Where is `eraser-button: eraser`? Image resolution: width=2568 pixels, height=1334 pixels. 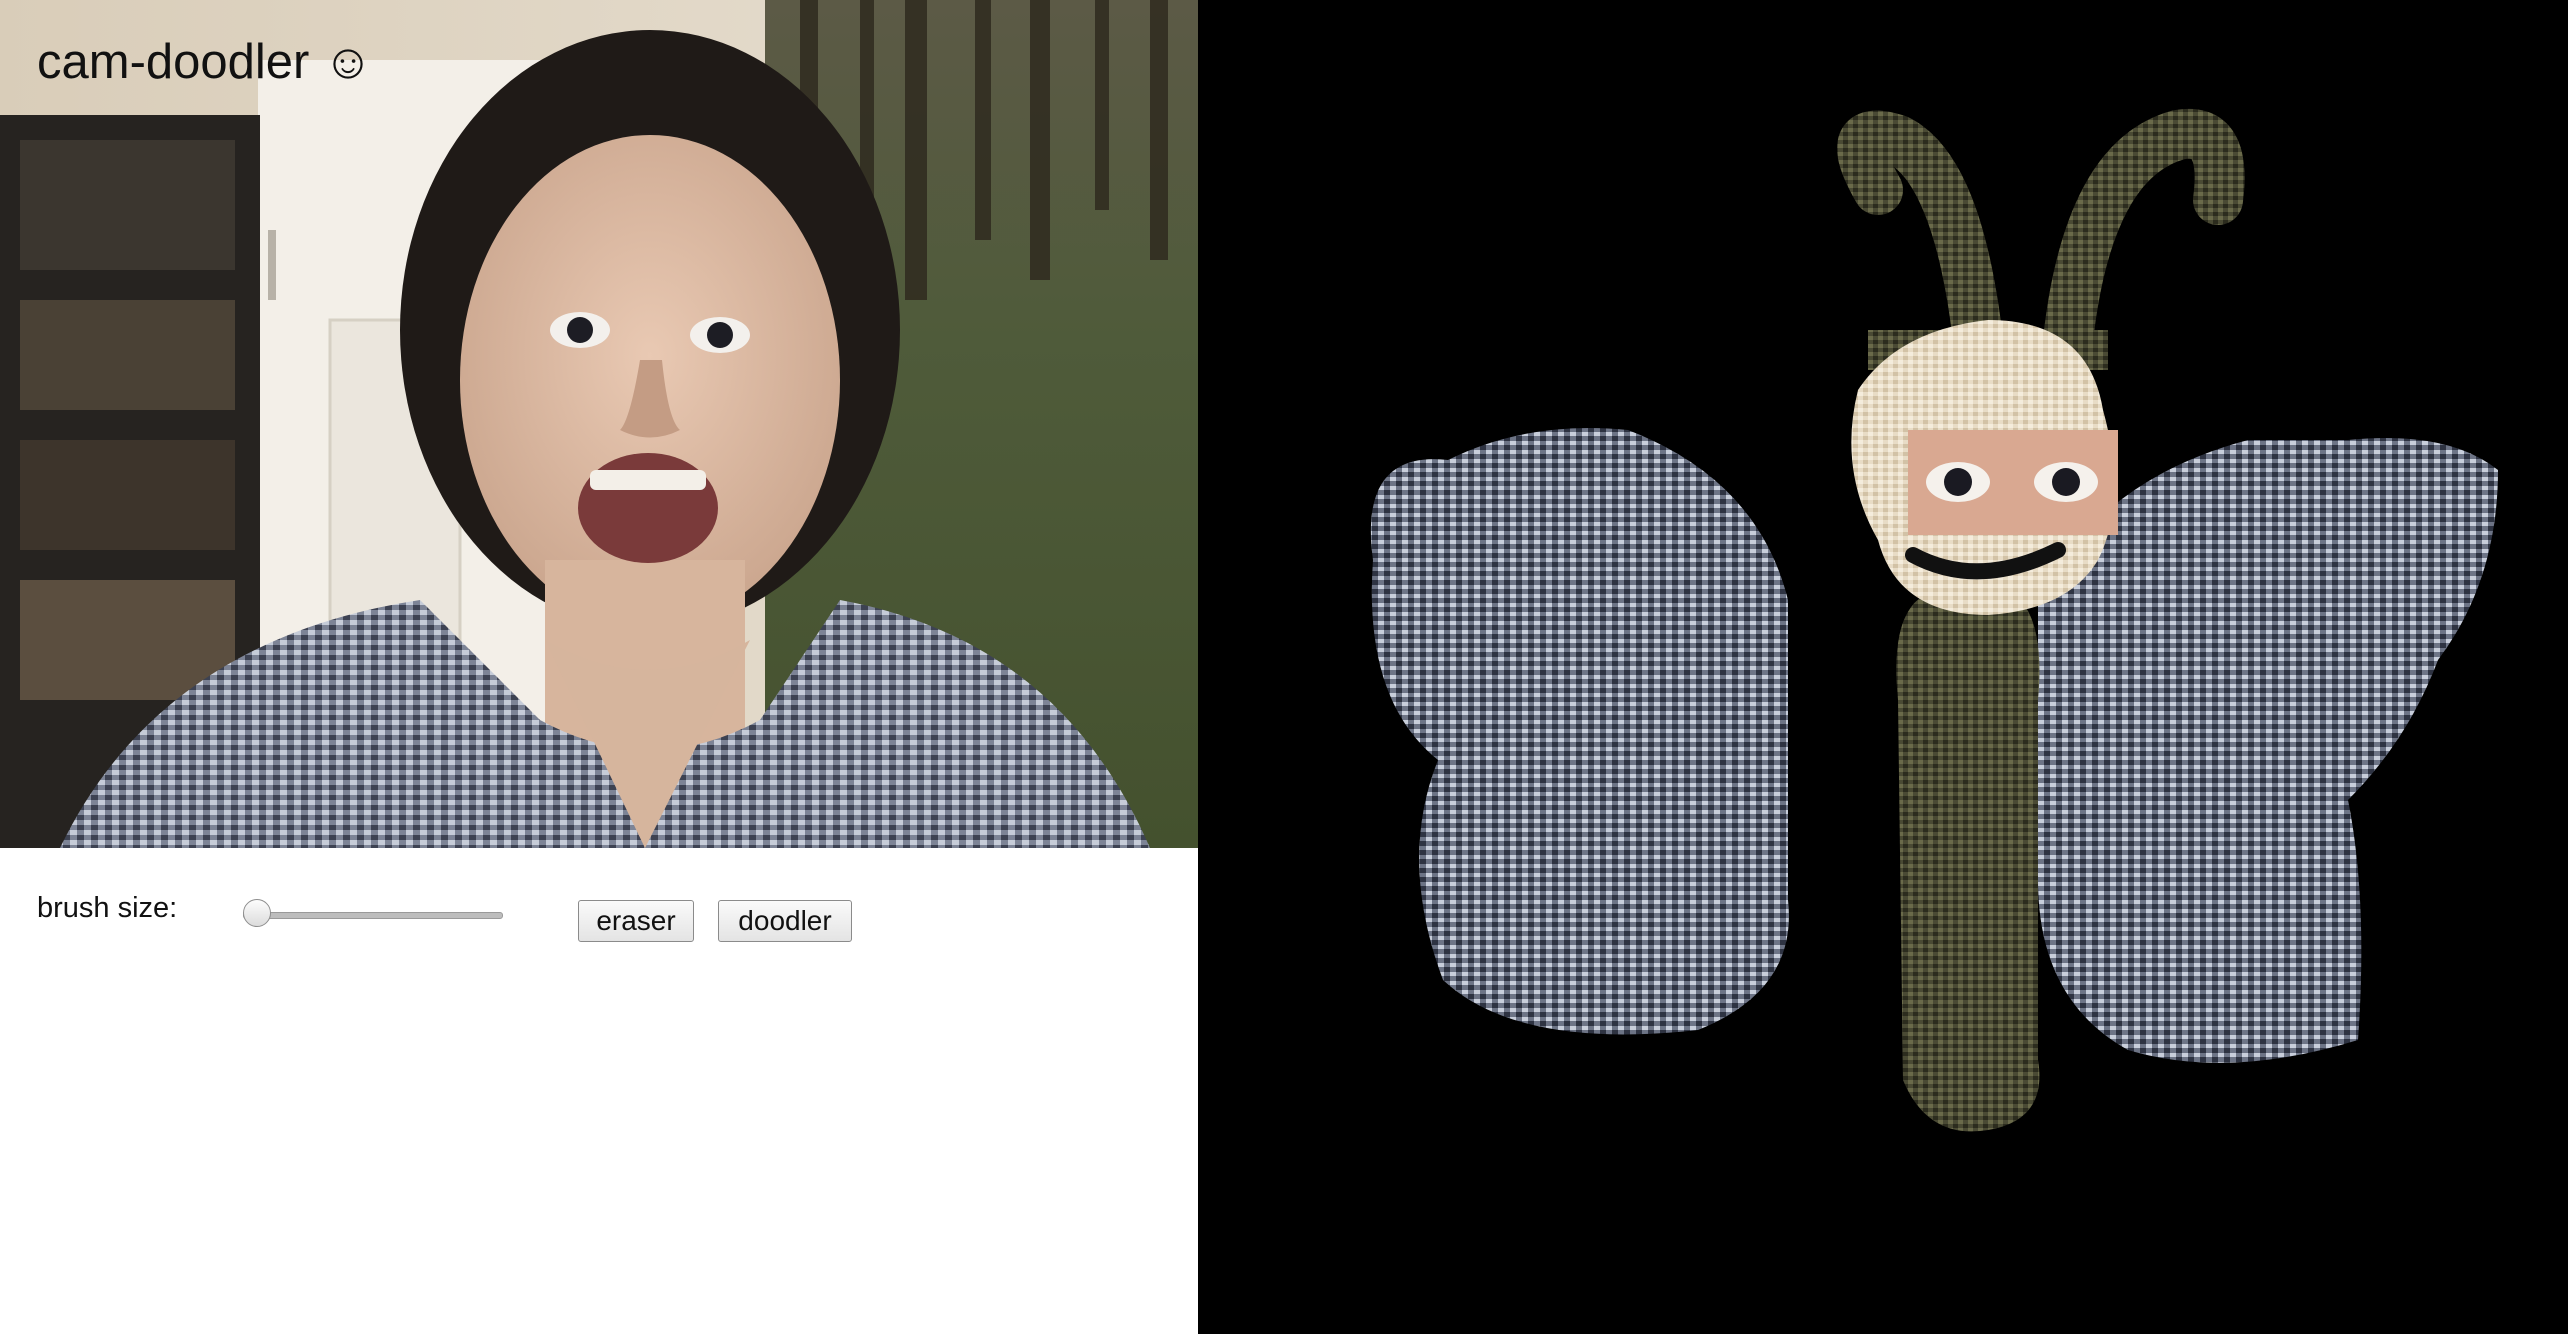
eraser-button: eraser is located at coordinates (636, 921).